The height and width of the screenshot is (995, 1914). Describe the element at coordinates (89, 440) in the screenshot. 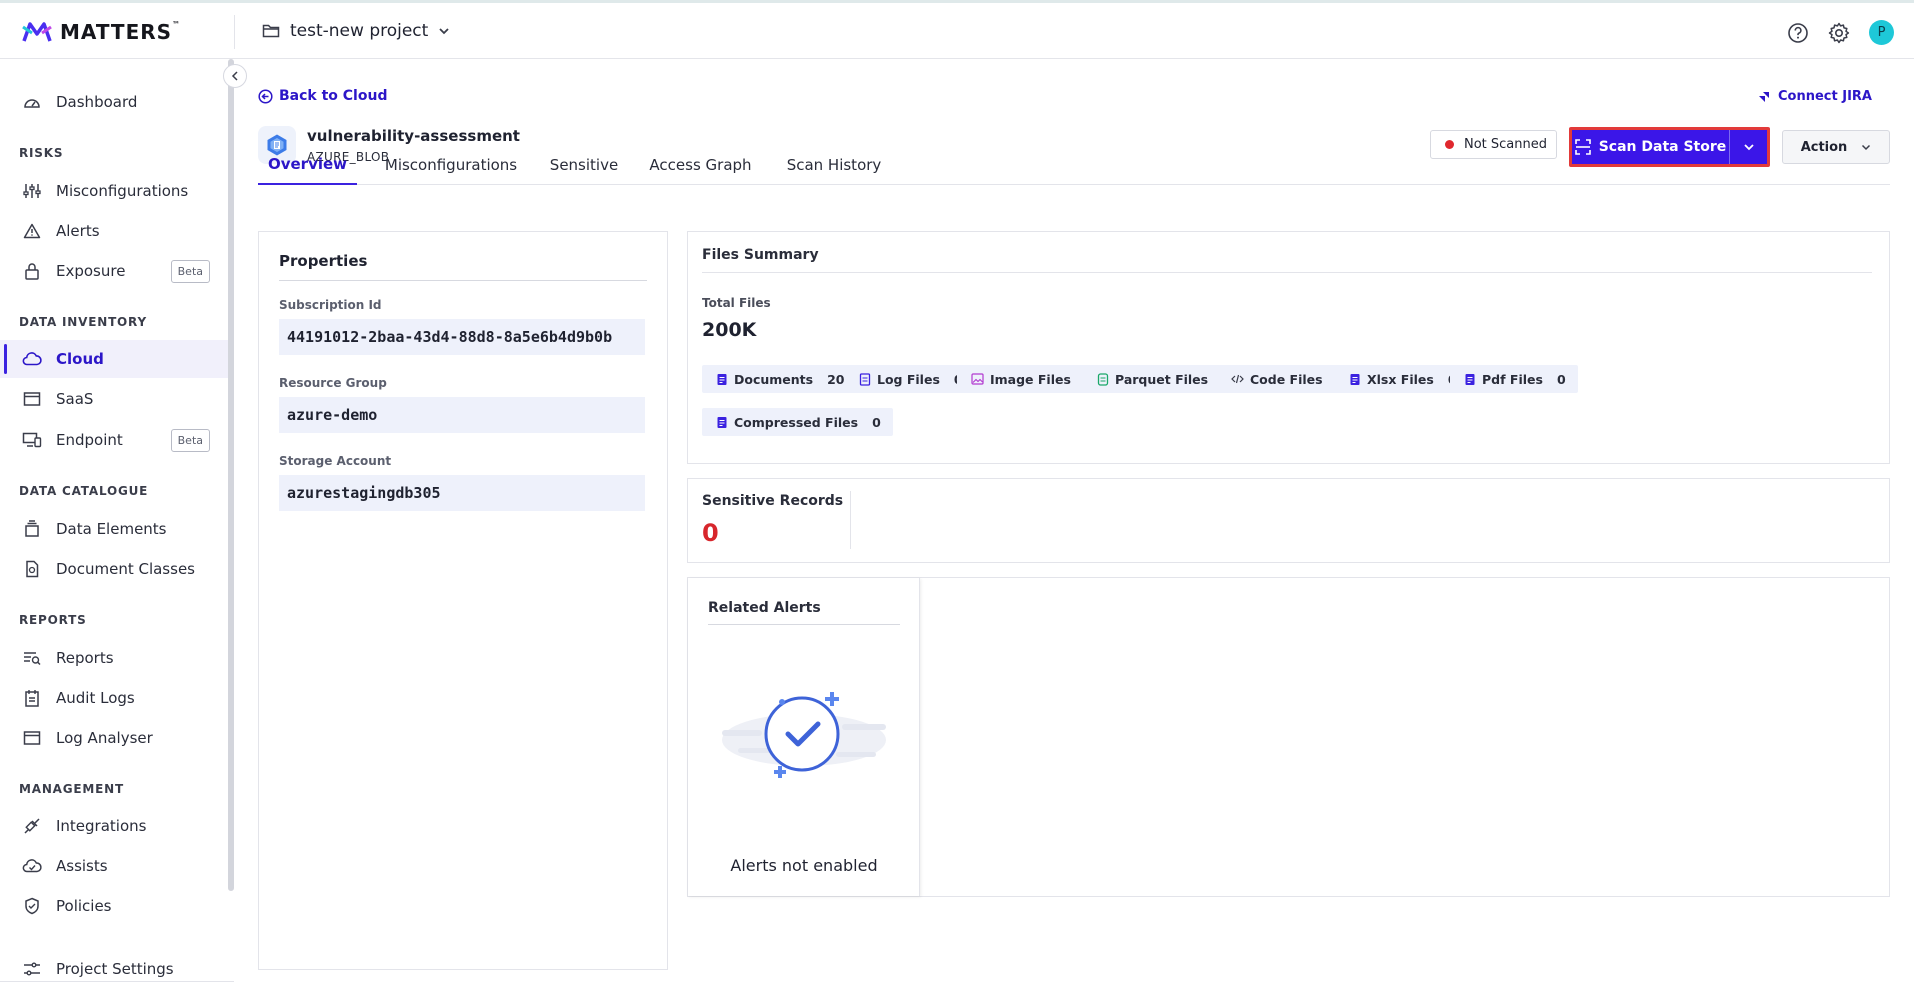

I see `sidebar-item-label: Endpoint` at that location.